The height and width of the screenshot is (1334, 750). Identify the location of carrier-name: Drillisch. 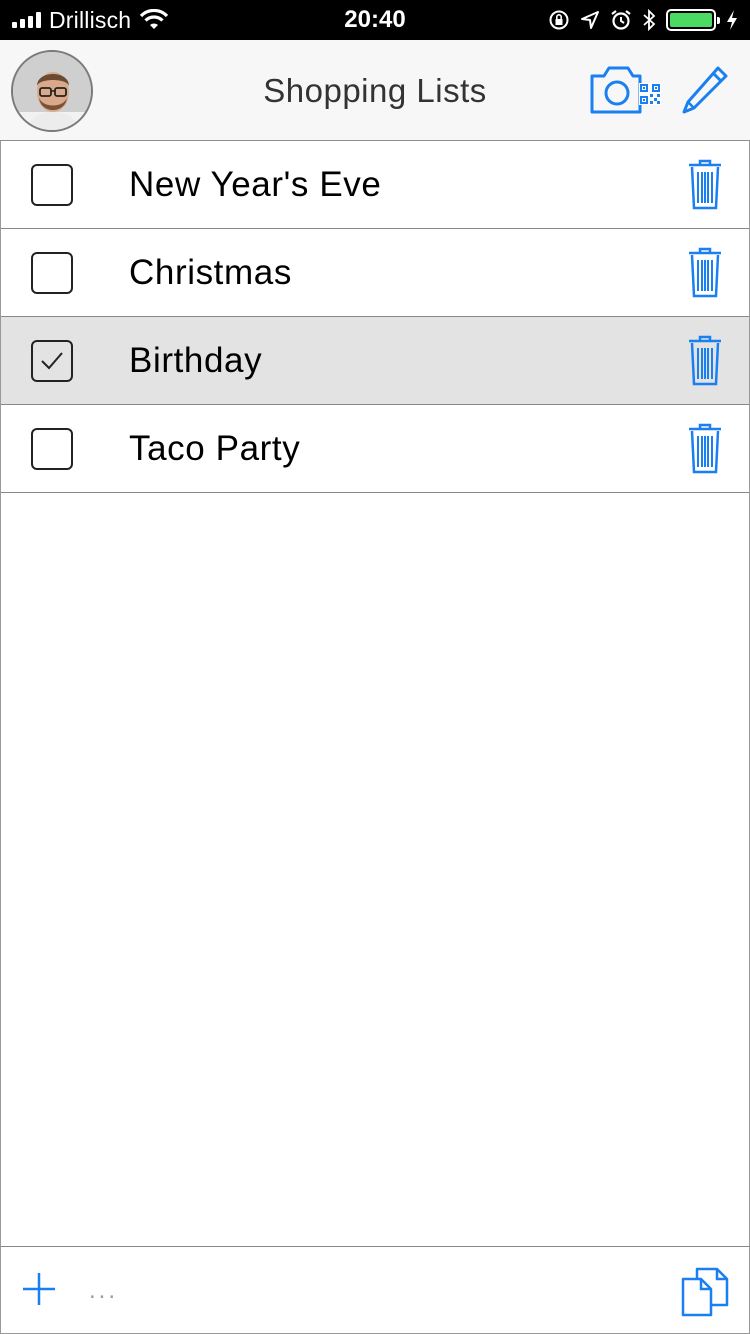
(90, 19).